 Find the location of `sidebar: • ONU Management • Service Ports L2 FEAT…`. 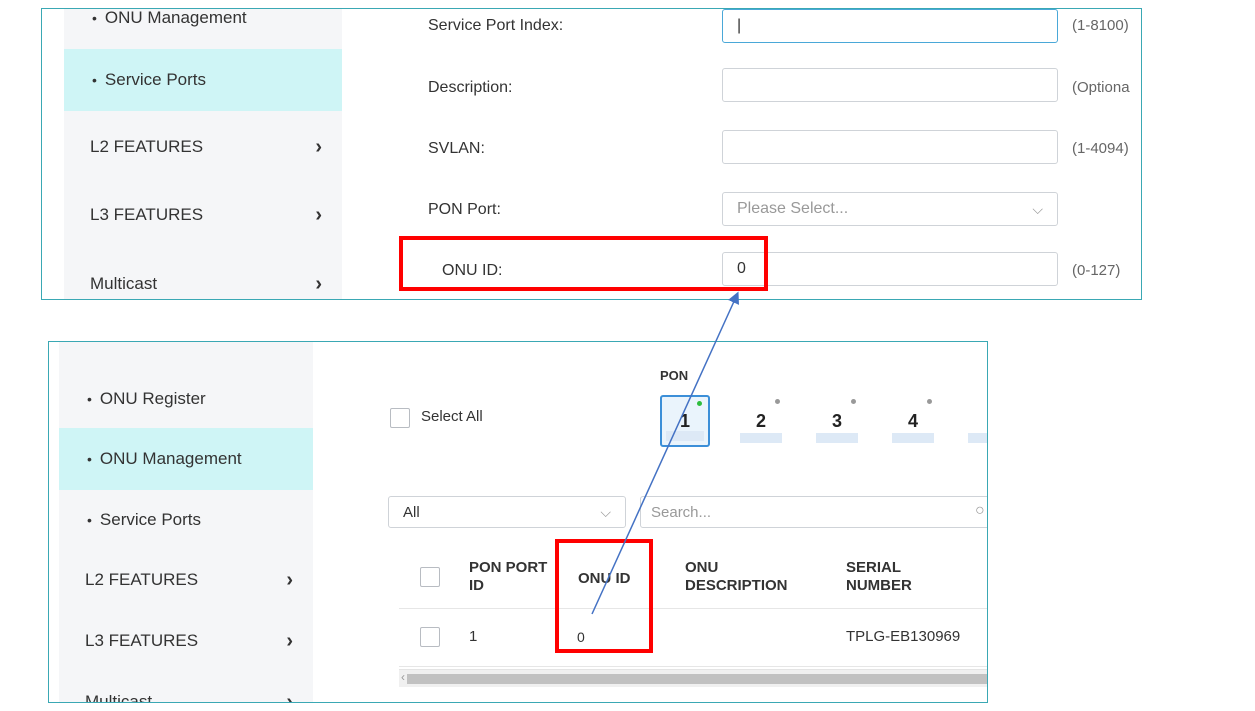

sidebar: • ONU Management • Service Ports L2 FEAT… is located at coordinates (203, 154).